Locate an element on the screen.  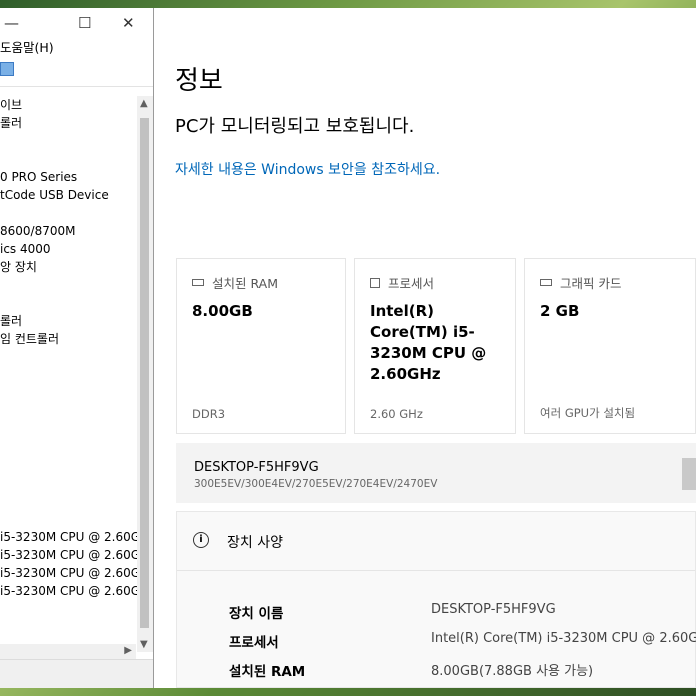
card-ram: 설치된 RAM 8.00GB DDR3 is located at coordinates (261, 346).